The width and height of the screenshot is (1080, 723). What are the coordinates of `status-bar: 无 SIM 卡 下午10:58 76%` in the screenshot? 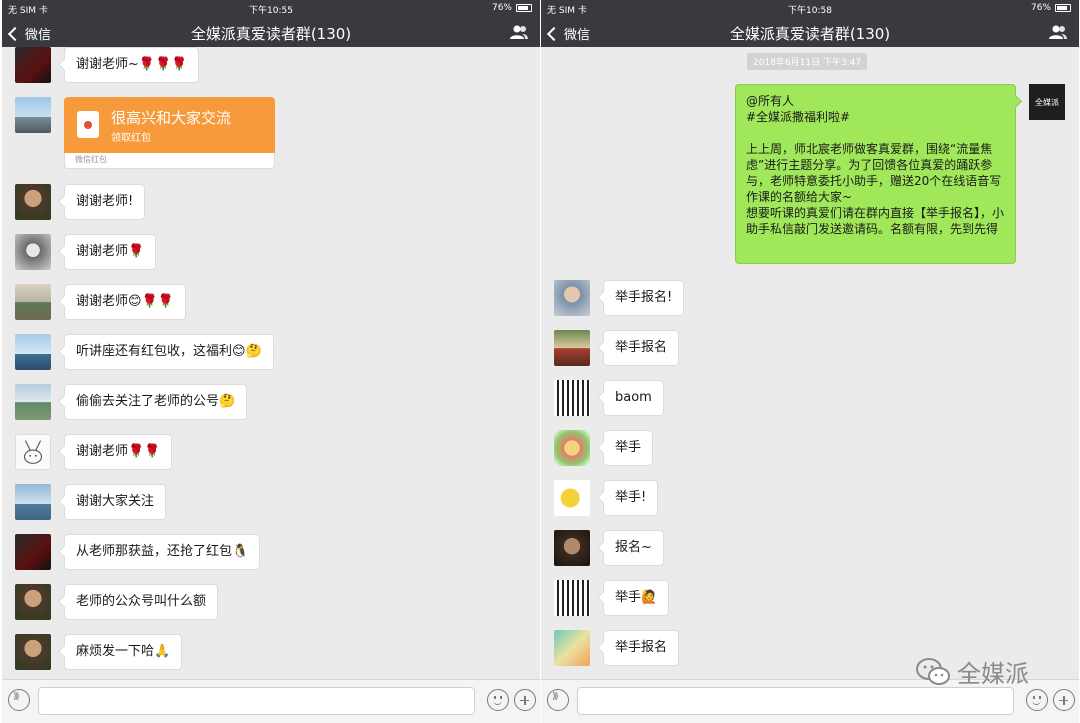 It's located at (810, 8).